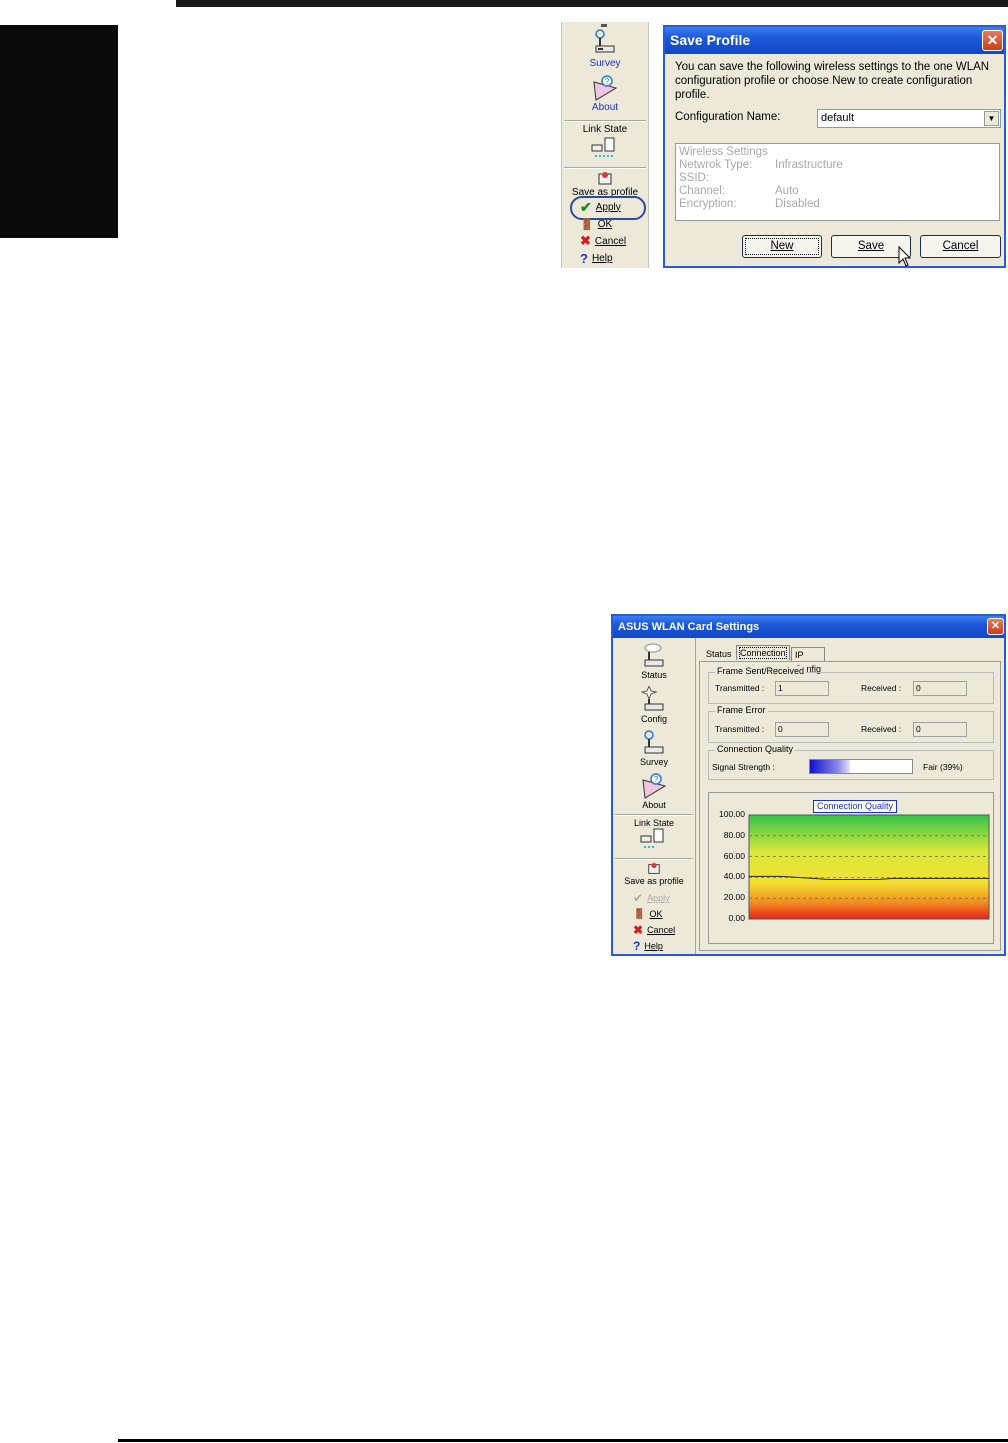  I want to click on close-button: ✕, so click(992, 40).